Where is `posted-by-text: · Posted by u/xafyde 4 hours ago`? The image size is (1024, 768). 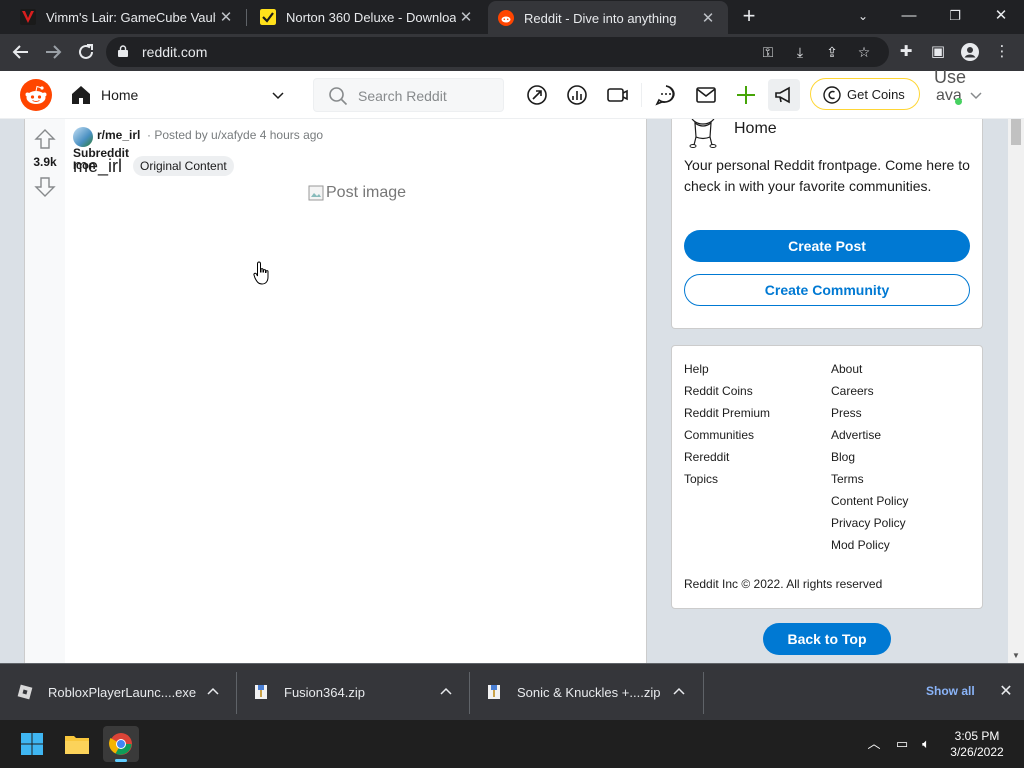
posted-by-text: · Posted by u/xafyde 4 hours ago is located at coordinates (235, 135).